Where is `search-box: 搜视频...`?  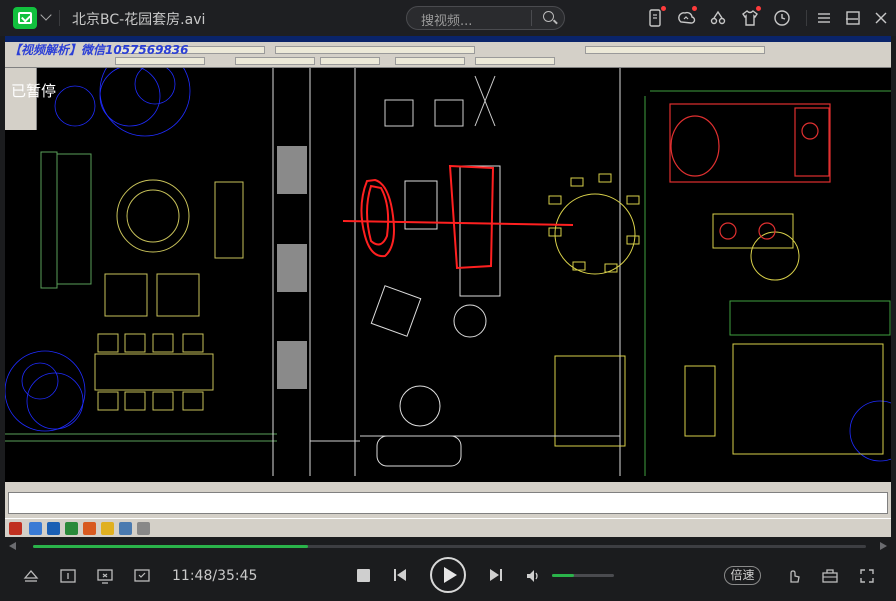
search-box: 搜视频... is located at coordinates (485, 18).